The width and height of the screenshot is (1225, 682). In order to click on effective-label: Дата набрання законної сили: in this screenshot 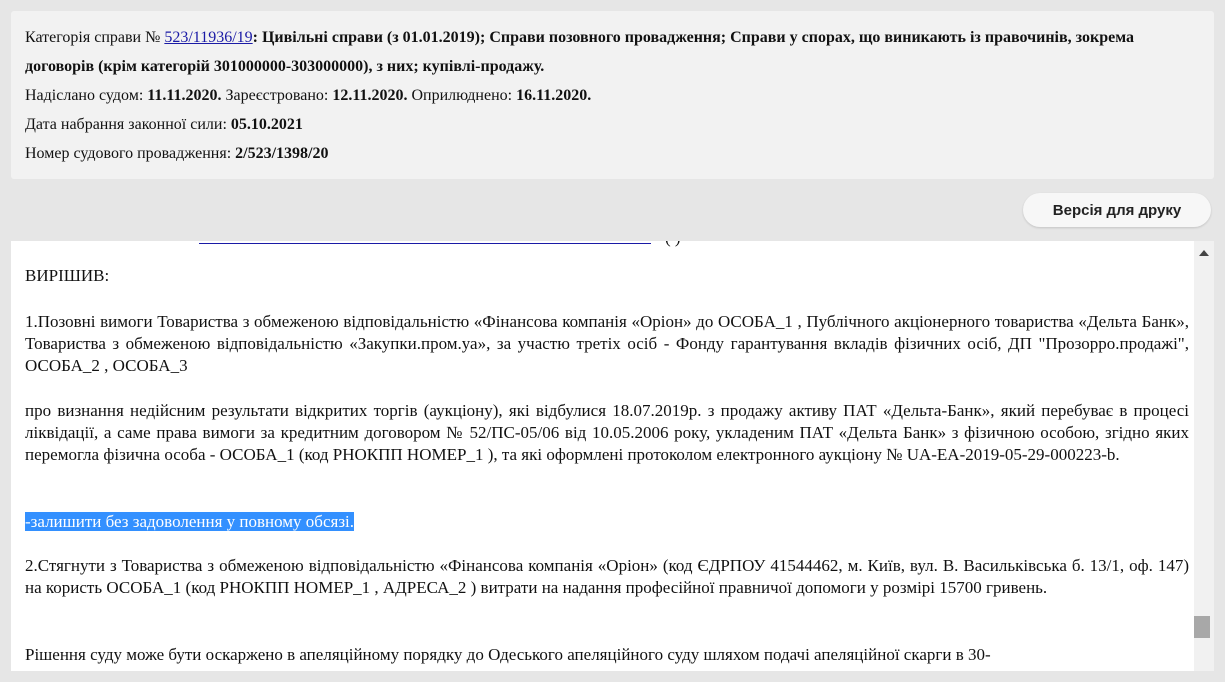, I will do `click(128, 124)`.